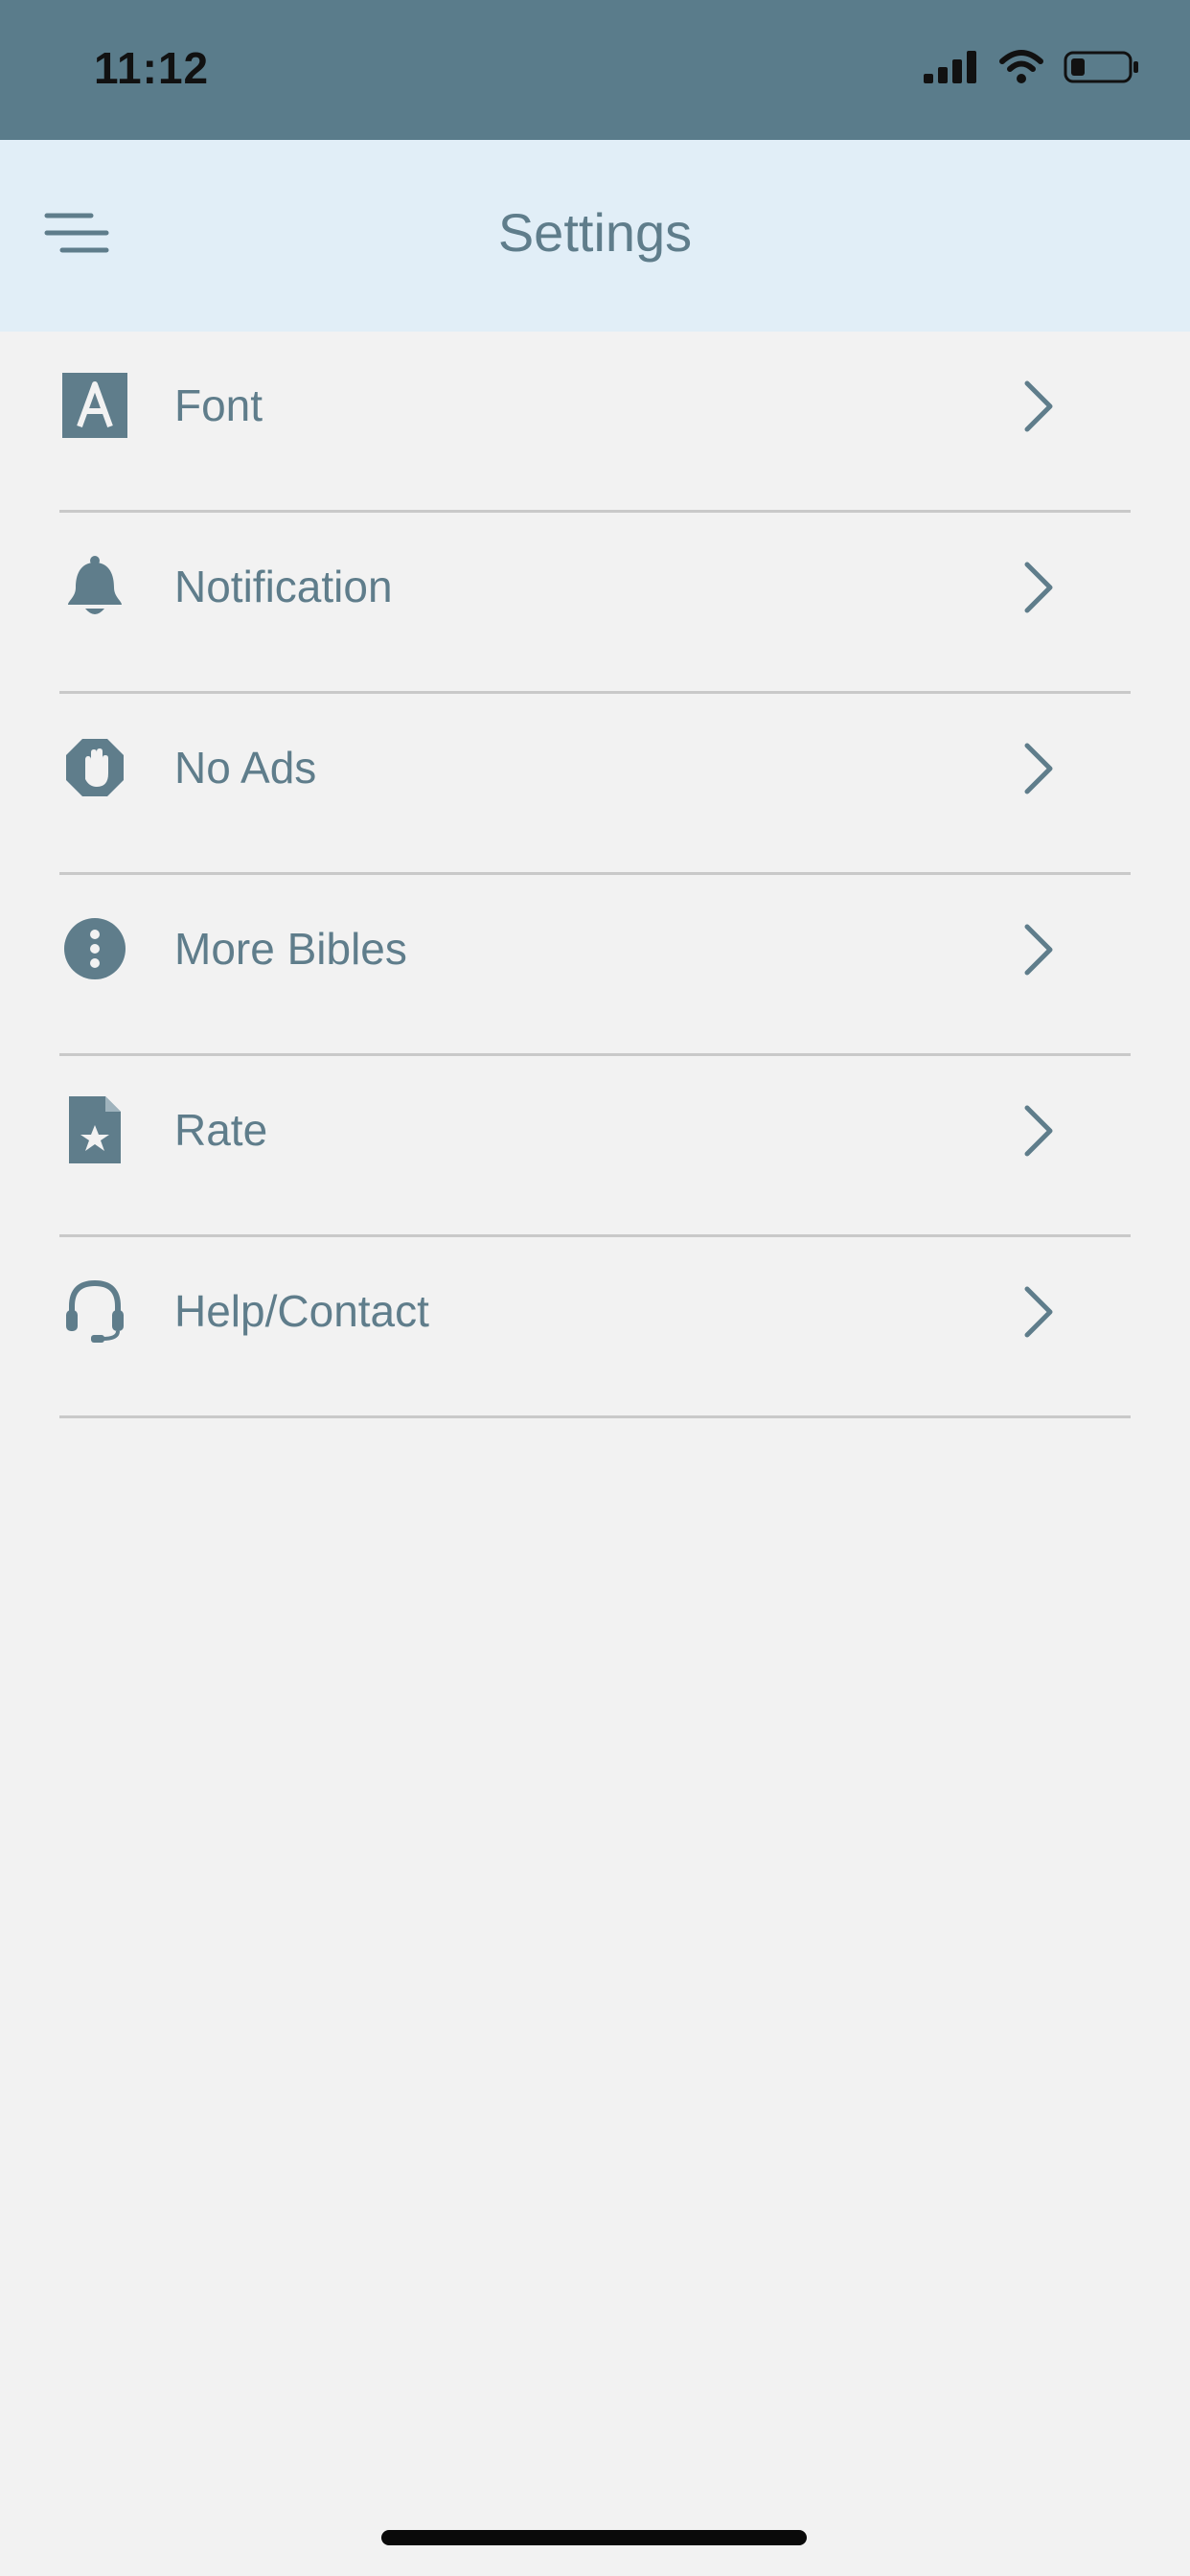 The height and width of the screenshot is (2576, 1190). I want to click on star-document-icon, so click(95, 1130).